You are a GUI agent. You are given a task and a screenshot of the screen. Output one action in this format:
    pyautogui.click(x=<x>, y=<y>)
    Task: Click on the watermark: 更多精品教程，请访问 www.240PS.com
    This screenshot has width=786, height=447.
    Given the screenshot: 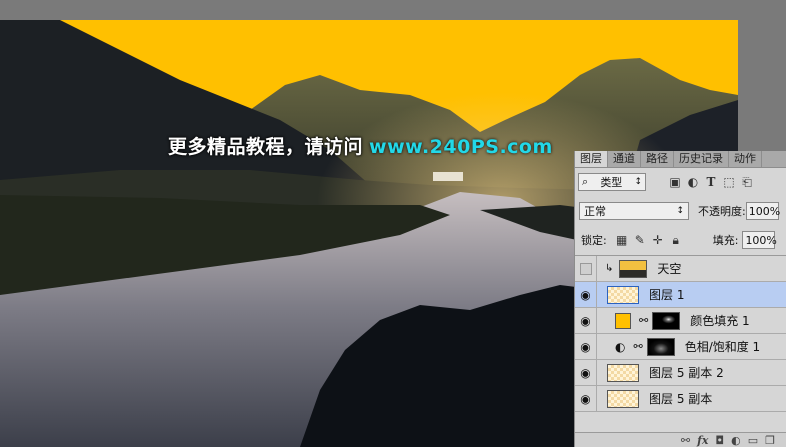 What is the action you would take?
    pyautogui.click(x=360, y=145)
    